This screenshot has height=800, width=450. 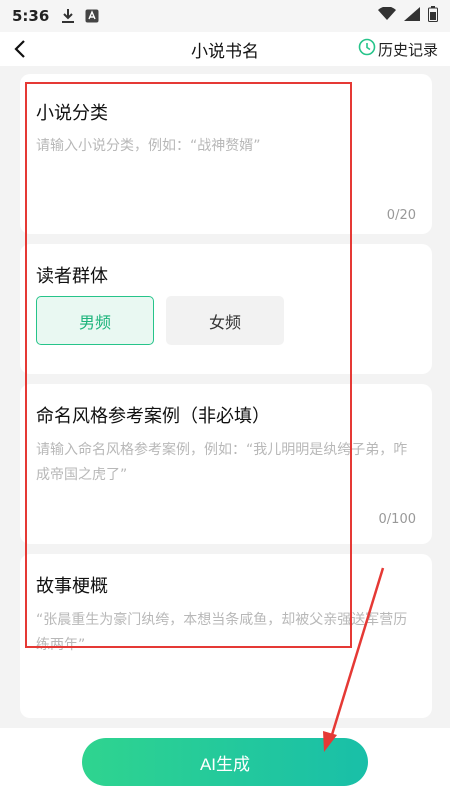 What do you see at coordinates (72, 586) in the screenshot?
I see `synopsis-title: 故事梗概` at bounding box center [72, 586].